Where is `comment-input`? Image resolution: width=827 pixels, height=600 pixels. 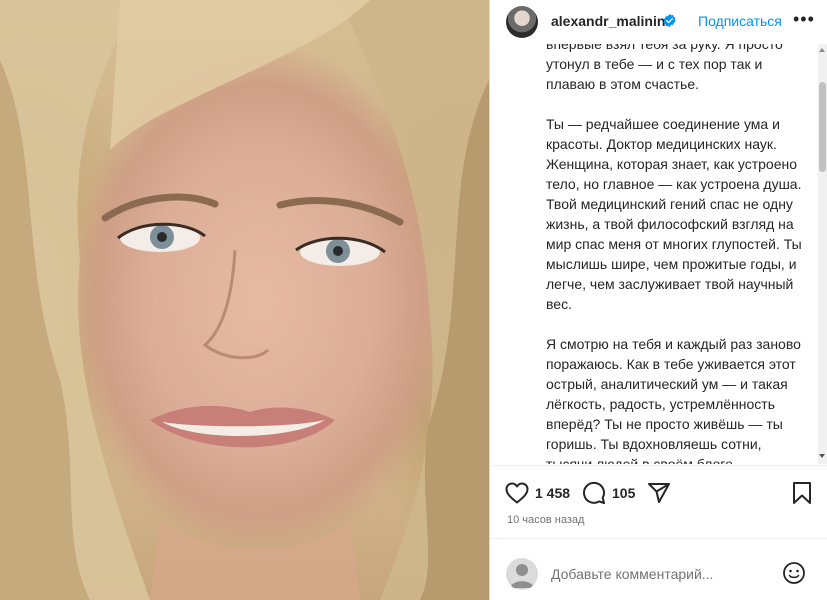
comment-input is located at coordinates (656, 574).